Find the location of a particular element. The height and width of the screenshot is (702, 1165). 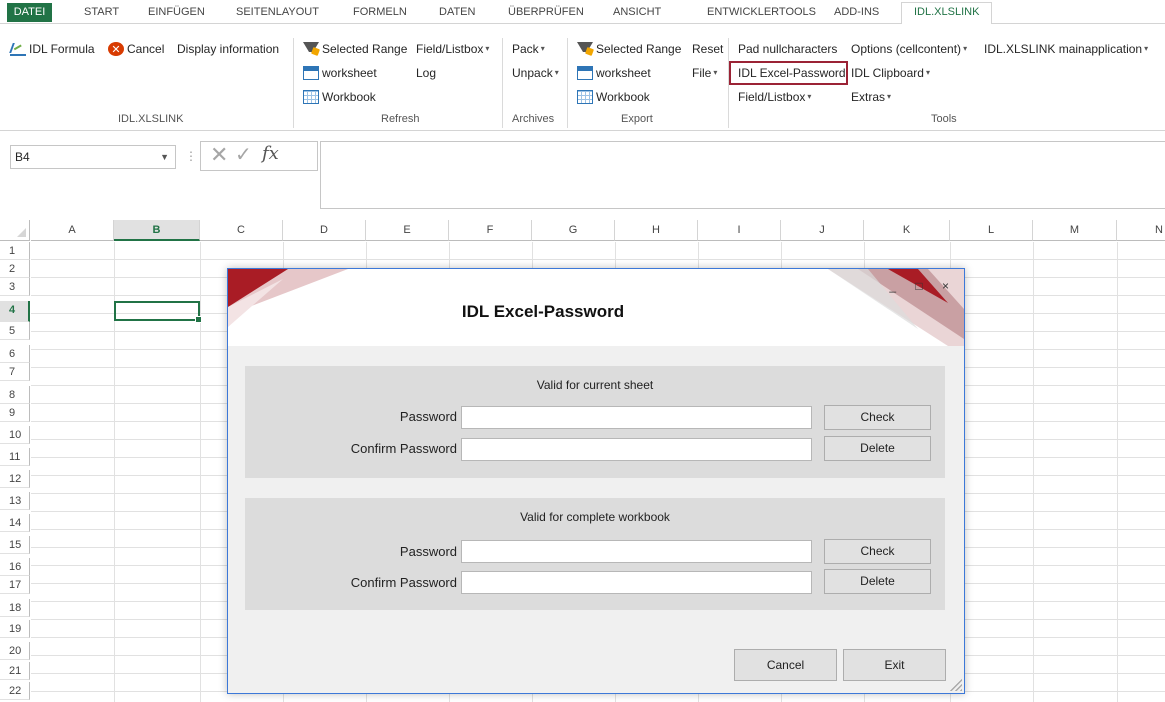

row-header-3: 3 is located at coordinates (15, 287).